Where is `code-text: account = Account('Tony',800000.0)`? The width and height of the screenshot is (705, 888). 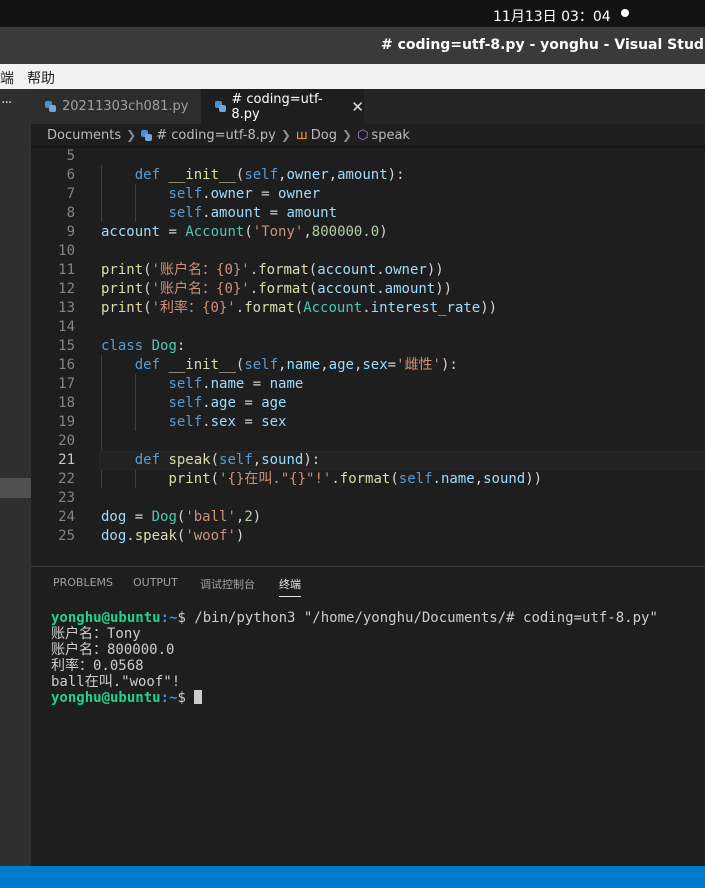
code-text: account = Account('Tony',800000.0) is located at coordinates (244, 232).